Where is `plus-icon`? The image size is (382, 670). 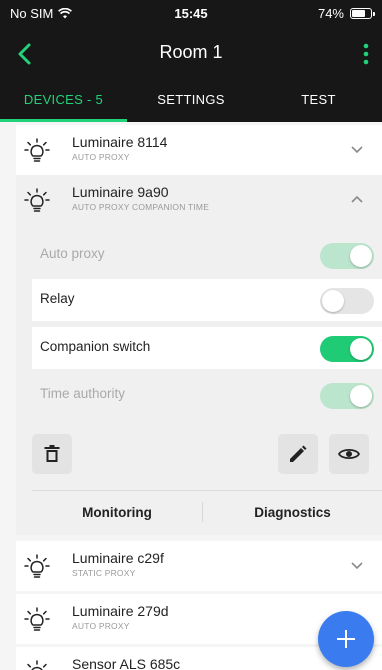 plus-icon is located at coordinates (346, 639).